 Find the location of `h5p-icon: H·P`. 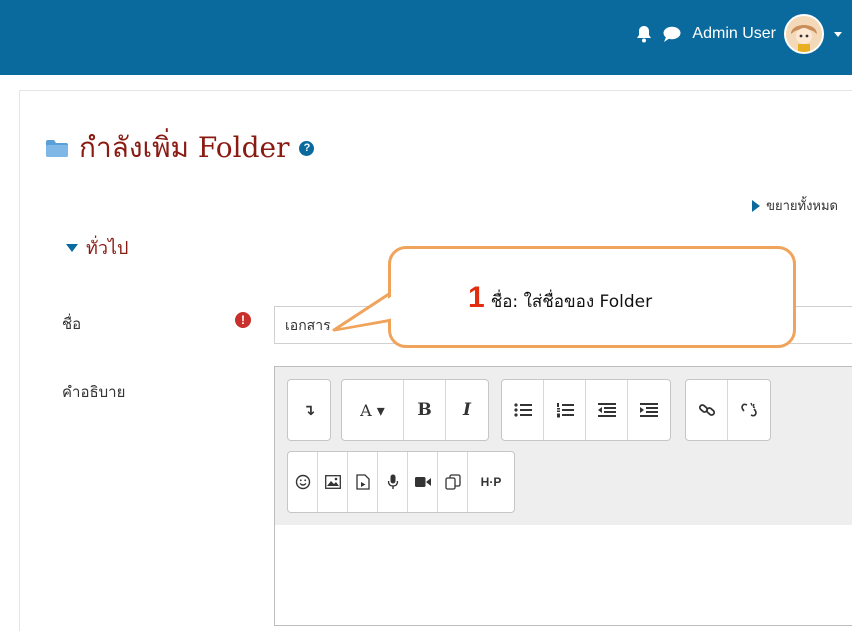

h5p-icon: H·P is located at coordinates (491, 482).